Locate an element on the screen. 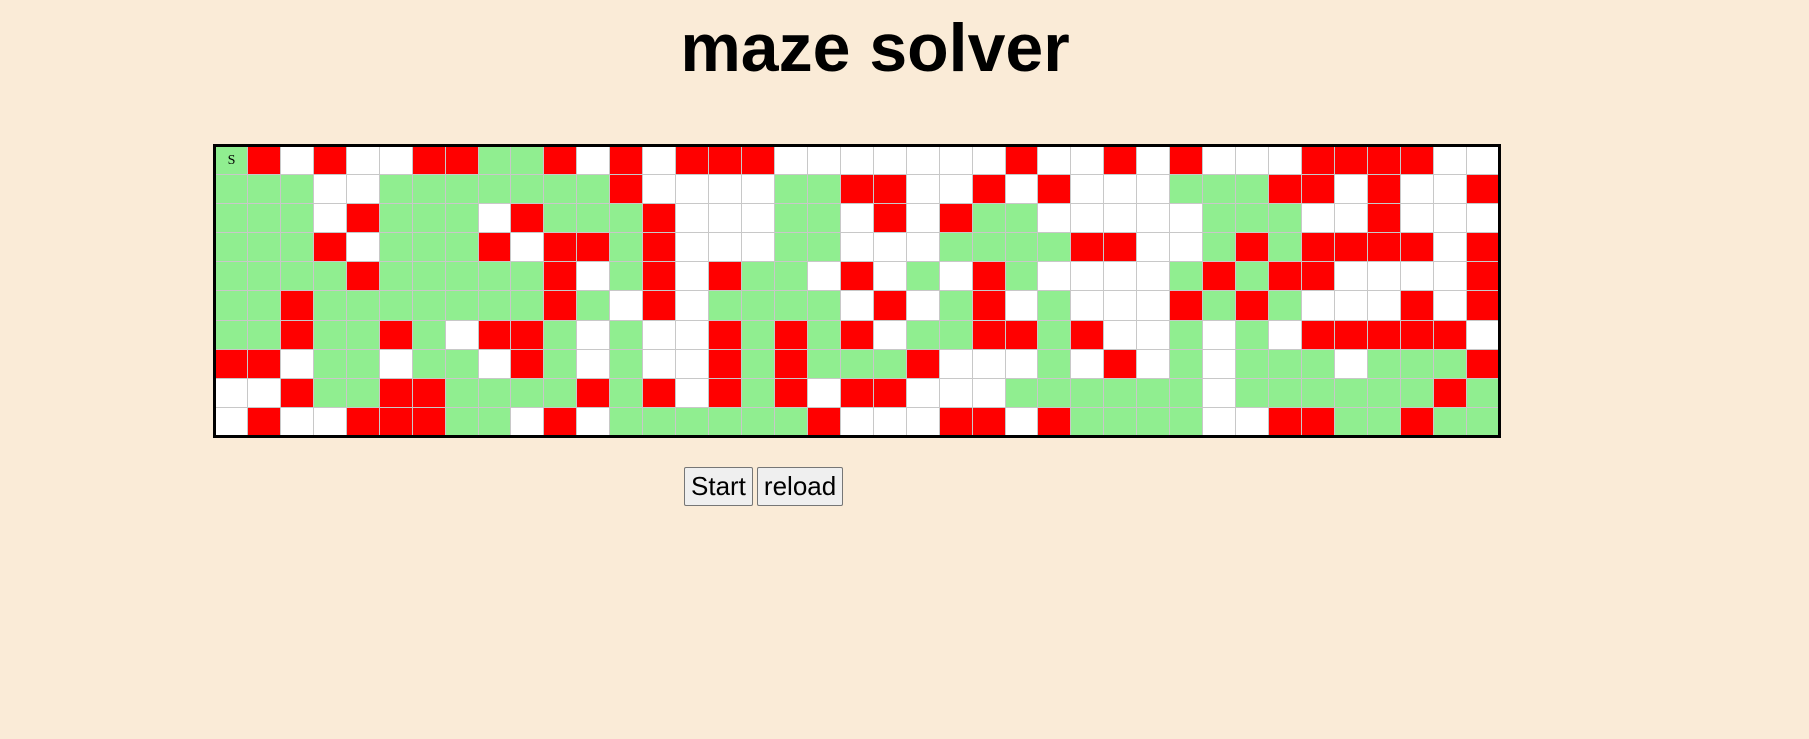  controls: Start reload is located at coordinates (764, 486).